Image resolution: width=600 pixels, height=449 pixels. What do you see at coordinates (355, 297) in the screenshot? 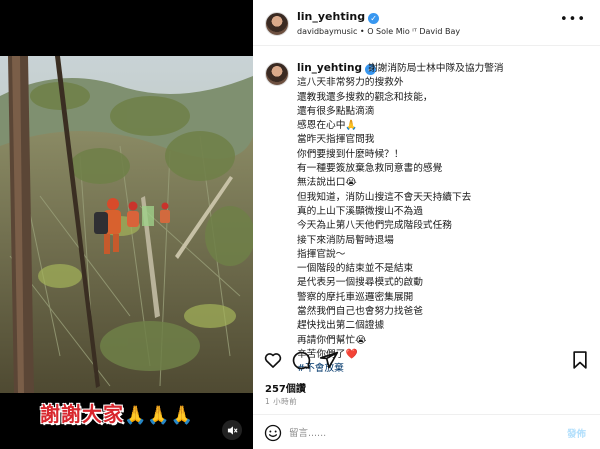
I see `caption-line: 警察的摩托車巡邏密集展開` at bounding box center [355, 297].